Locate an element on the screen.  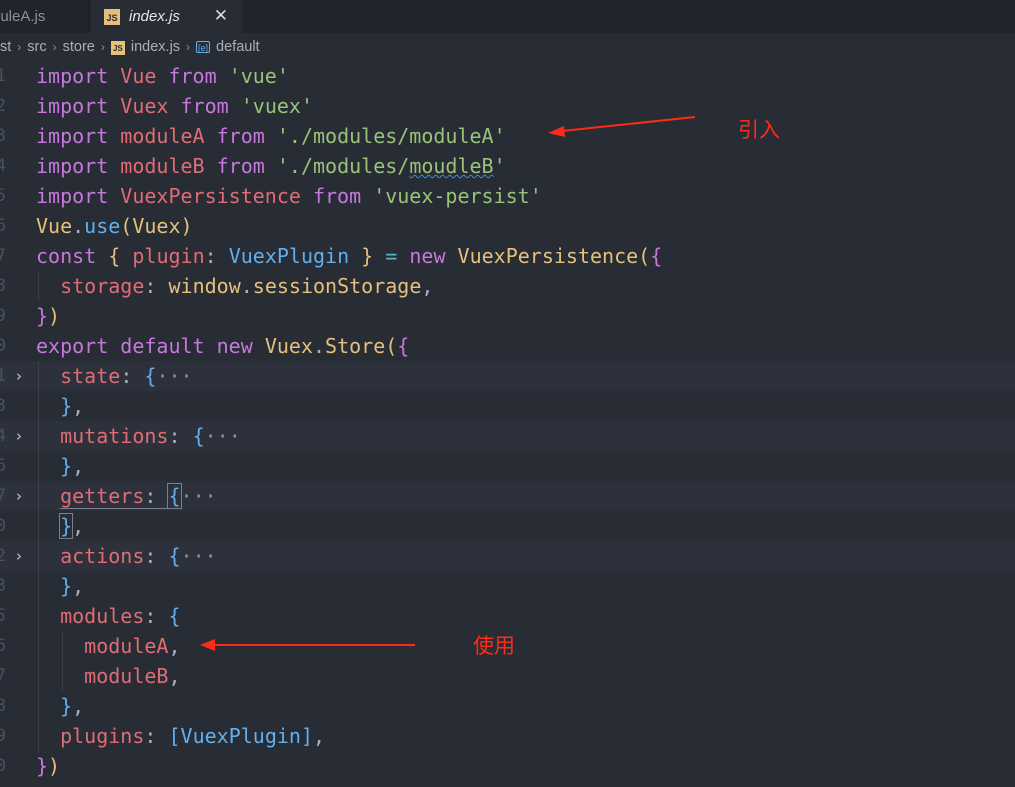
tab-index: JS index.js ✕ is located at coordinates (166, 16).